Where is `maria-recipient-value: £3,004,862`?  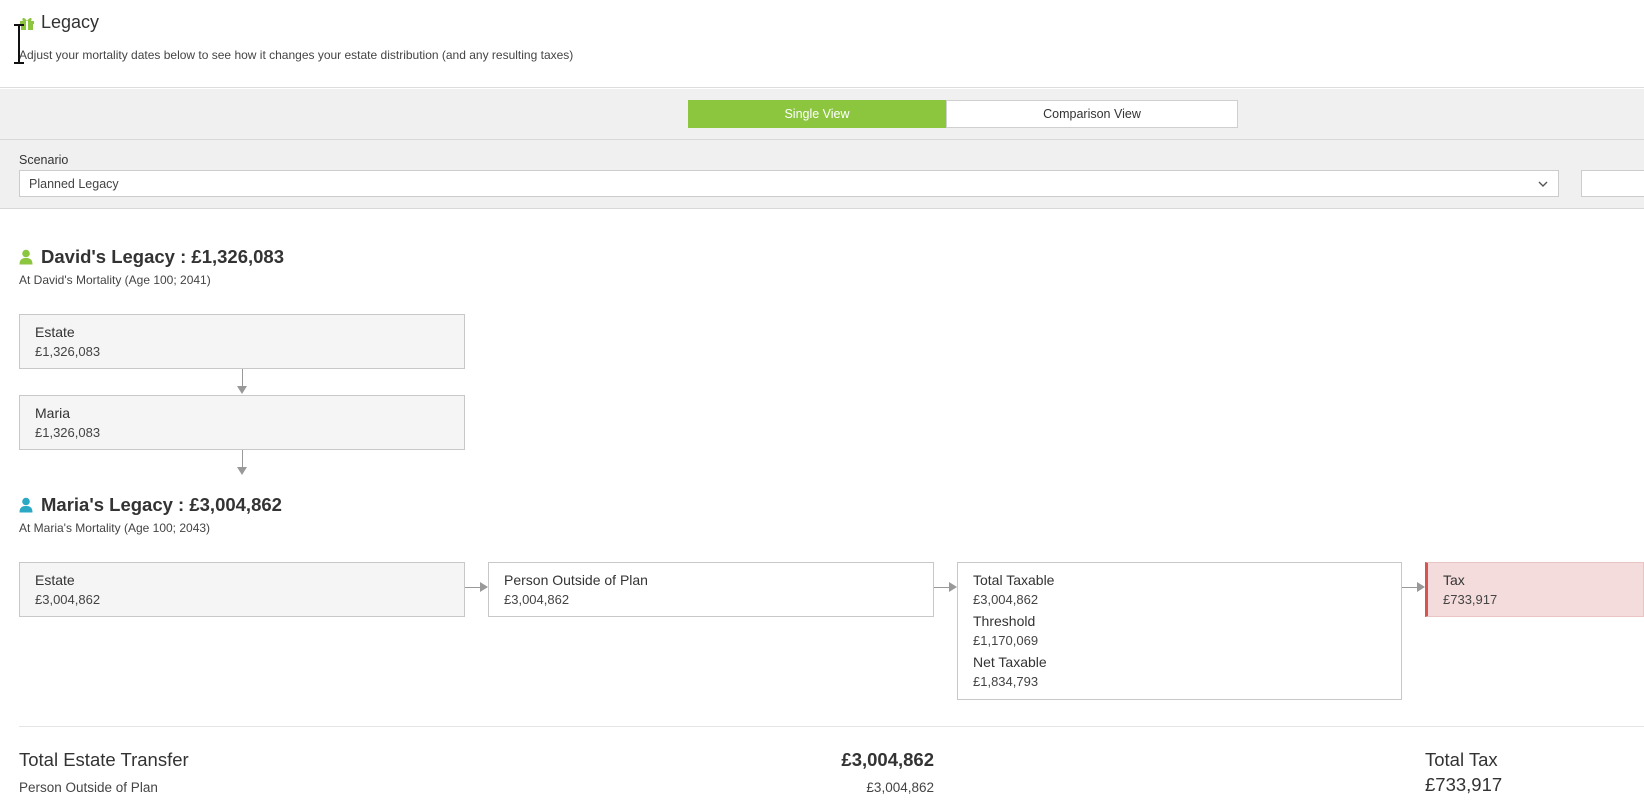
maria-recipient-value: £3,004,862 is located at coordinates (537, 599).